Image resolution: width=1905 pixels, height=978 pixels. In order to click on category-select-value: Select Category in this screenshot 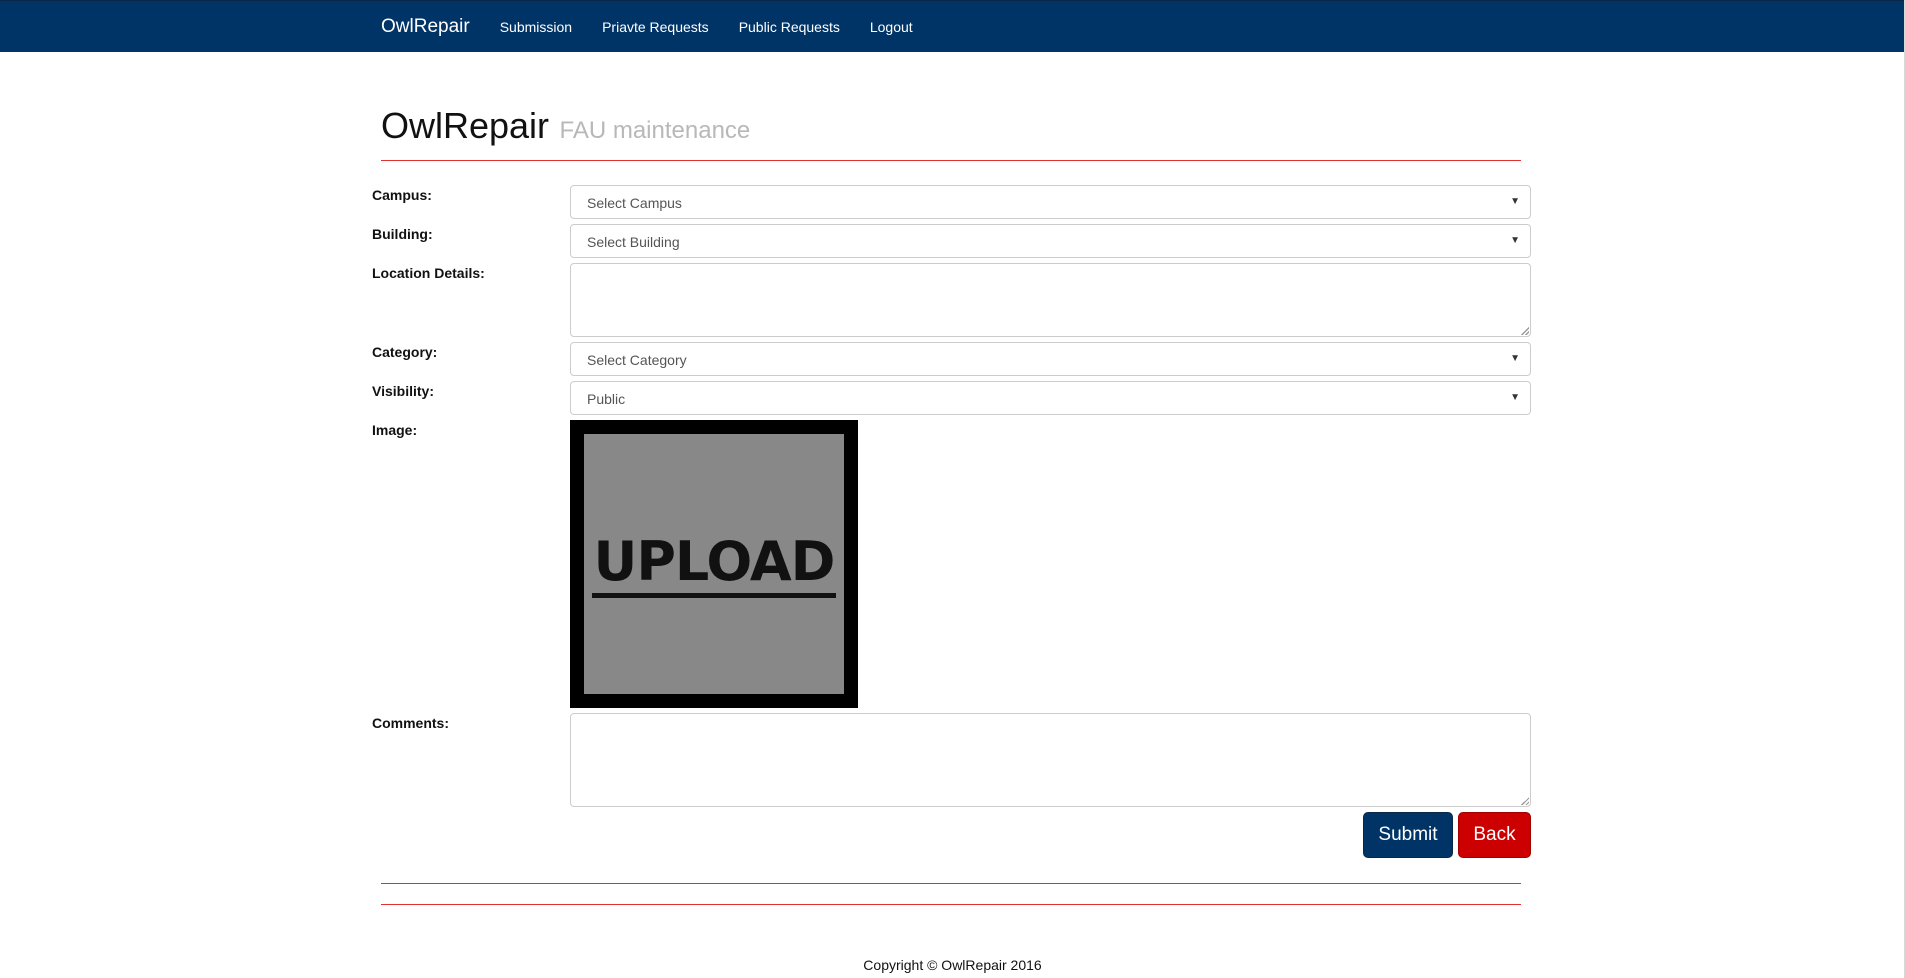, I will do `click(637, 360)`.